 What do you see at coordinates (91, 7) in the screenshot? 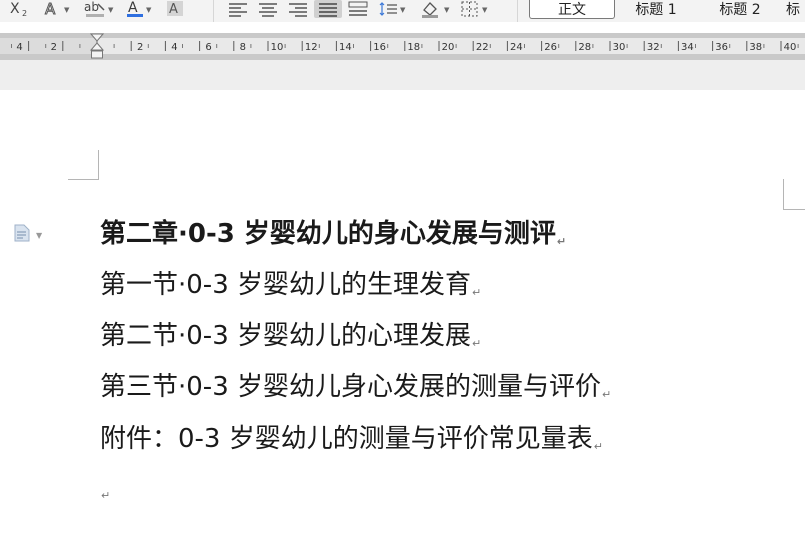
I see `svg-text: ab` at bounding box center [91, 7].